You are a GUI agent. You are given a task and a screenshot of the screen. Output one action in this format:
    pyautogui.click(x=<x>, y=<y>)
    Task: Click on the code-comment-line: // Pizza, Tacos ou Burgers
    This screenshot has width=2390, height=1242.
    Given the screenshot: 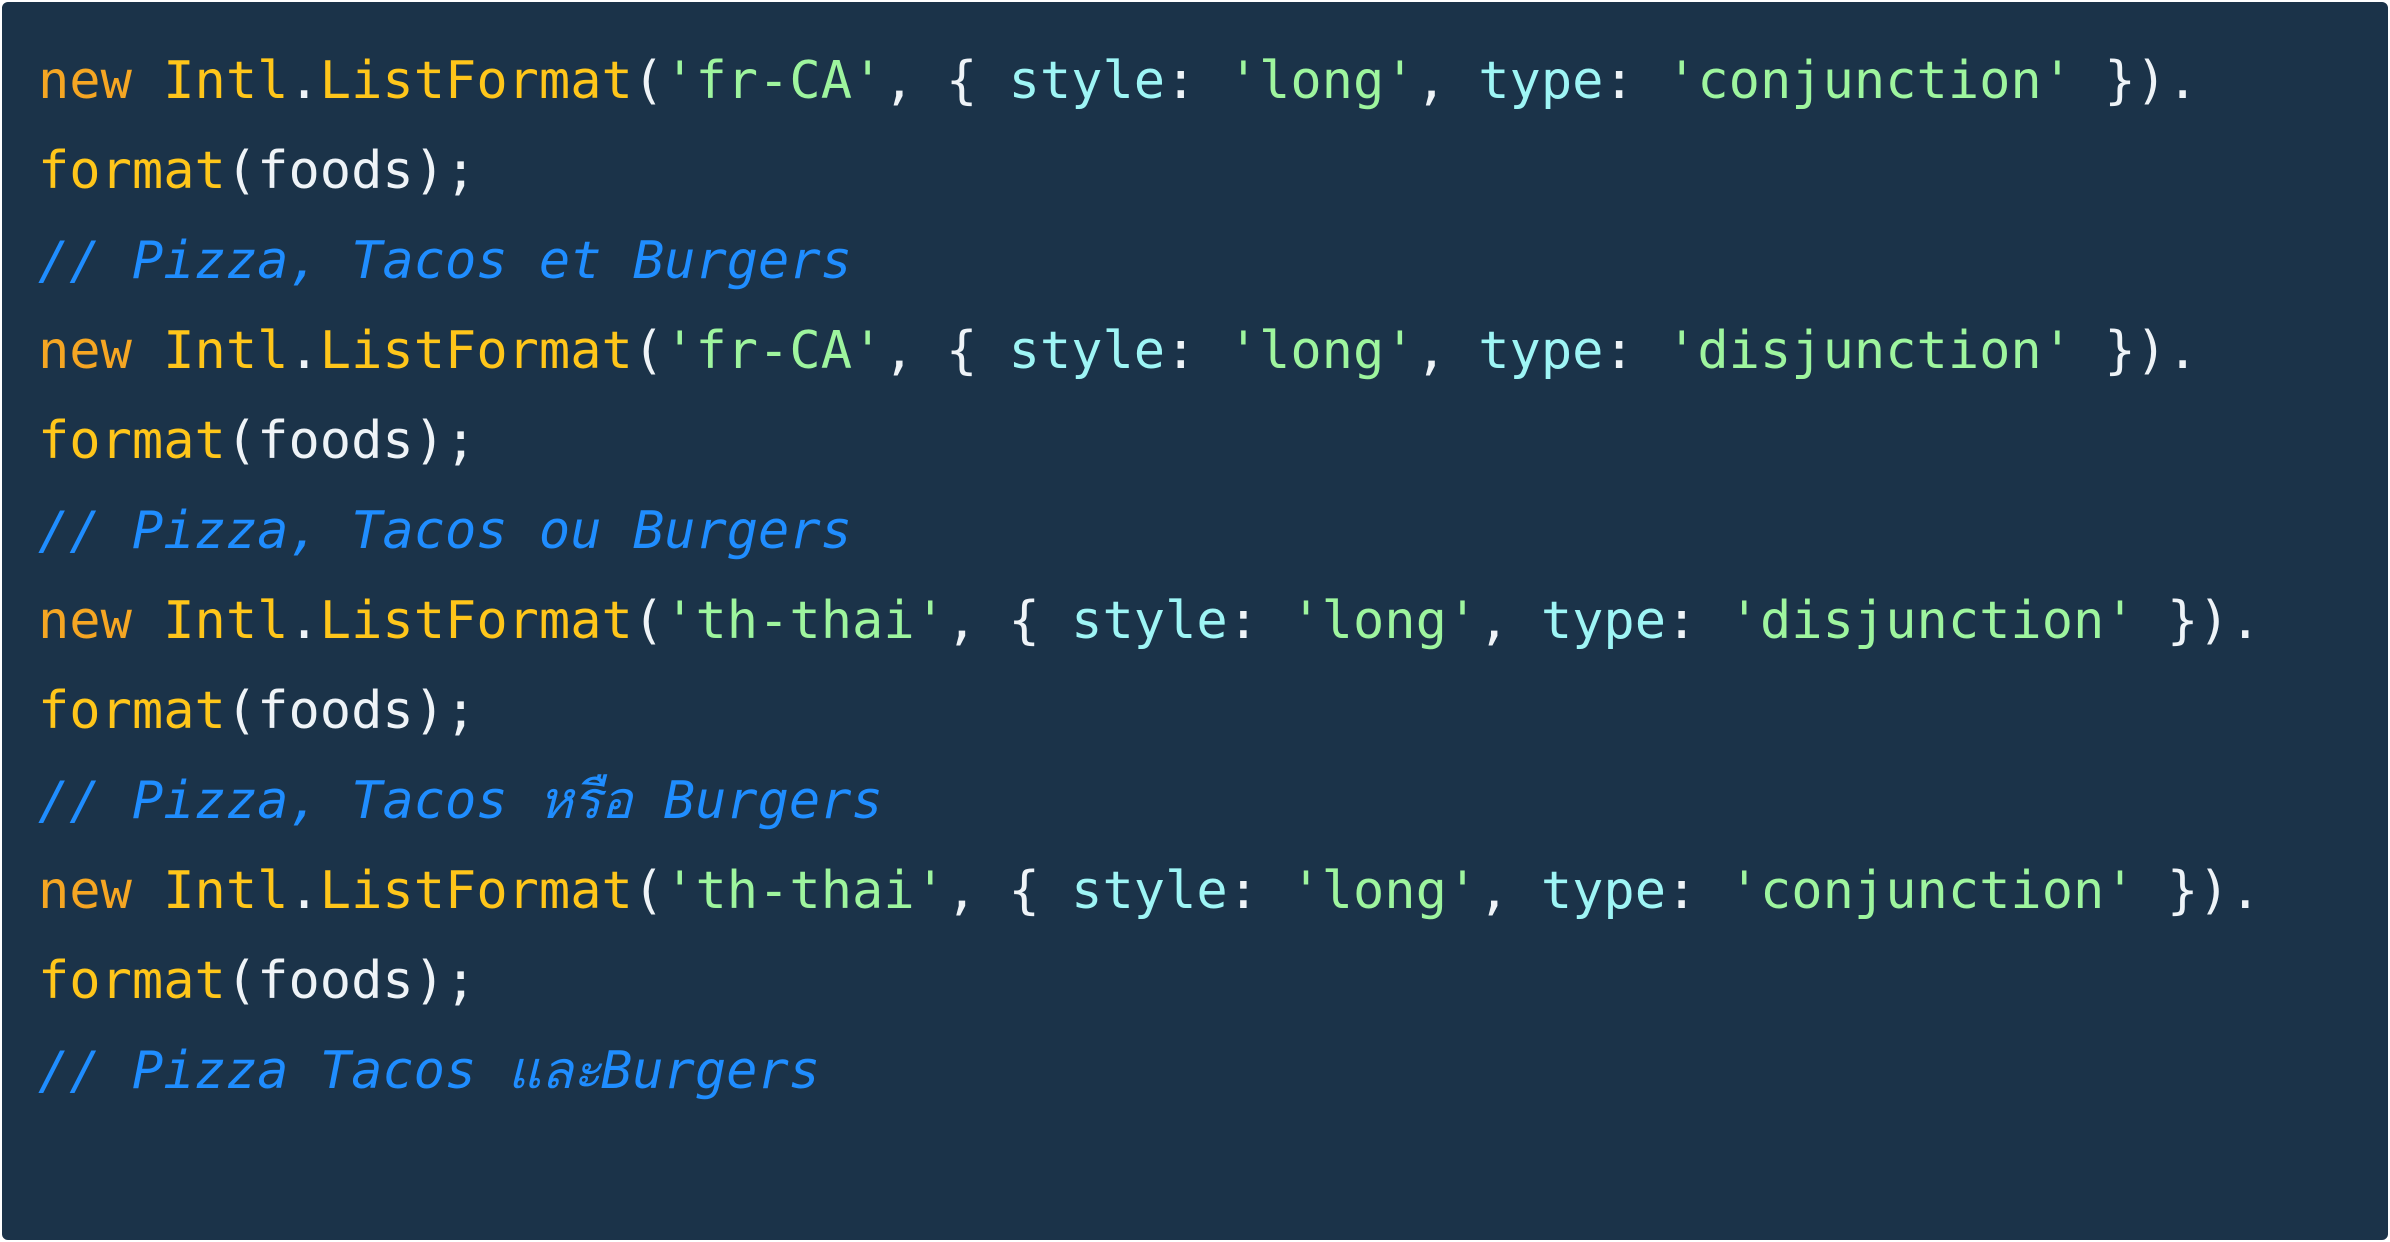 What is the action you would take?
    pyautogui.click(x=1213, y=539)
    